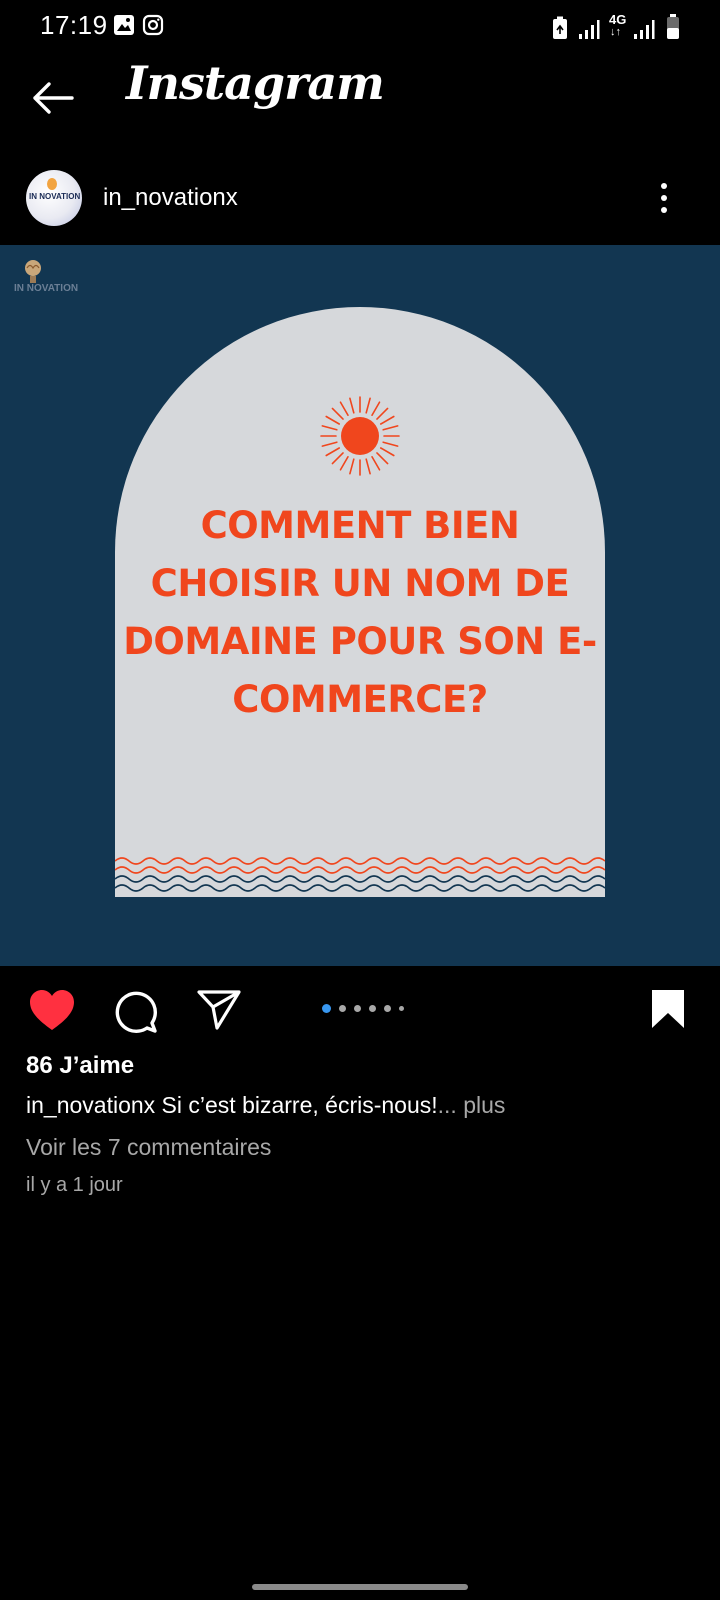 The image size is (720, 1600). I want to click on home-indicator, so click(360, 1587).